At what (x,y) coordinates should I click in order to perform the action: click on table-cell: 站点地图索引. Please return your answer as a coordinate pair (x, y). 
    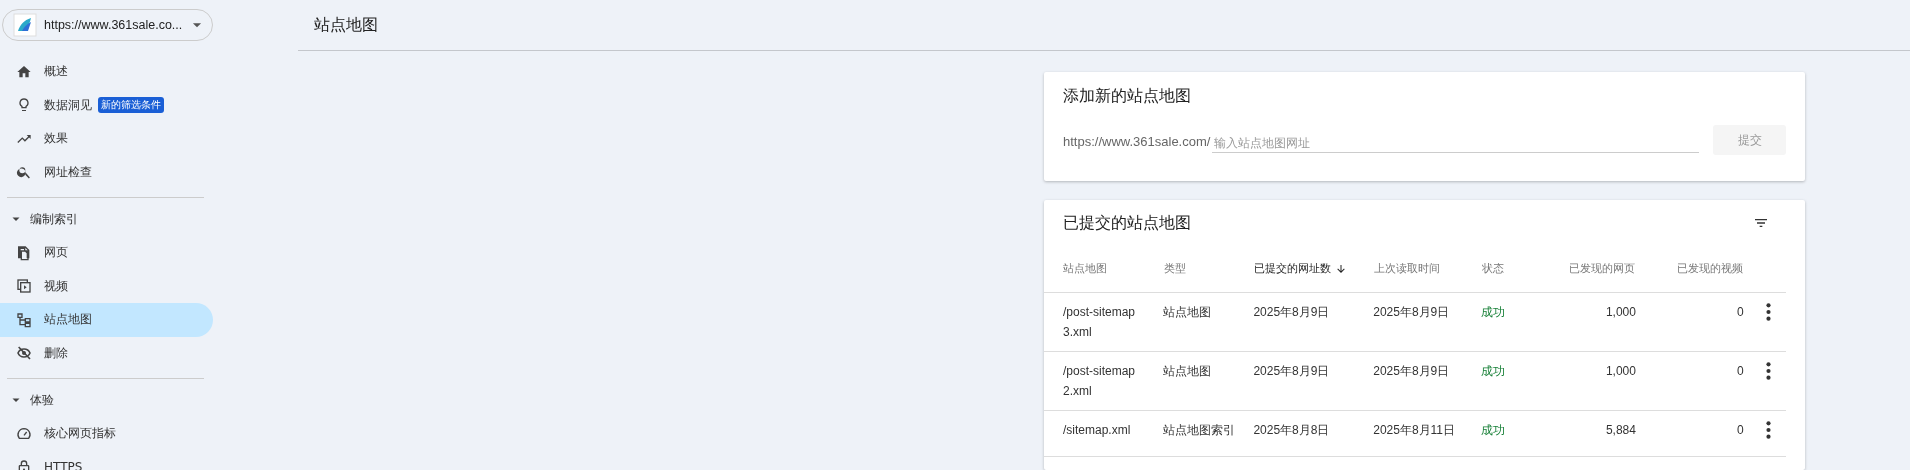
    Looking at the image, I should click on (1208, 433).